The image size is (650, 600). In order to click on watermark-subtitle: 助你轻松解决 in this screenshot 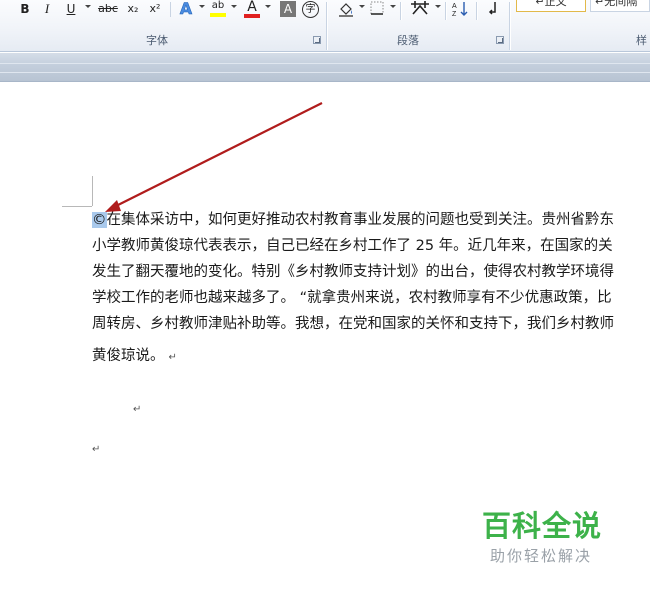, I will do `click(541, 556)`.